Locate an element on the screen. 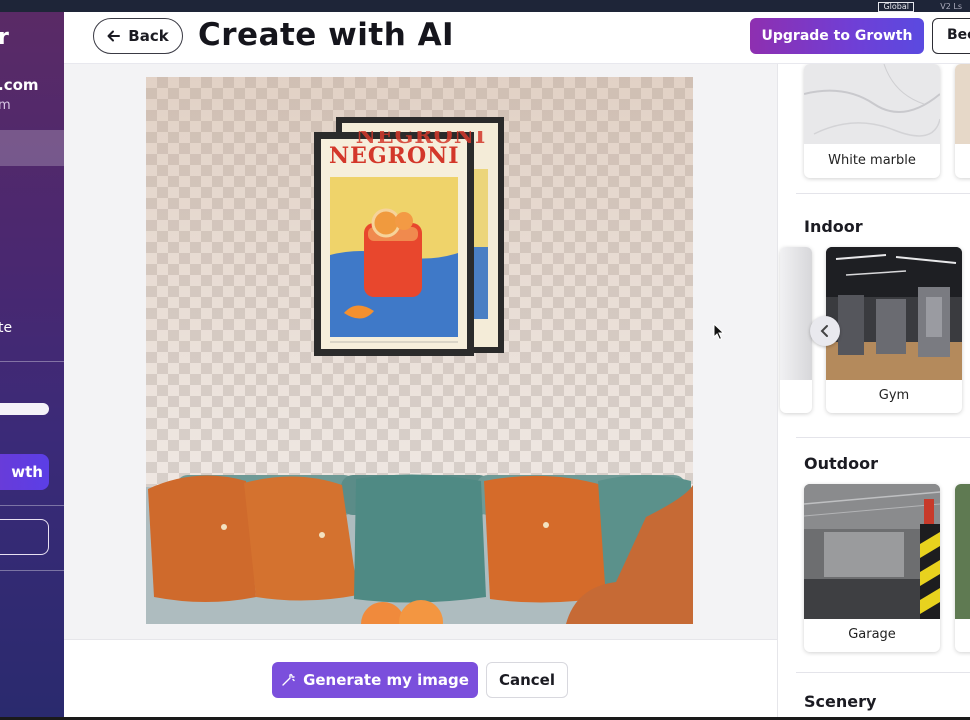  sidebar-upgrade-button: wth is located at coordinates (24, 472).